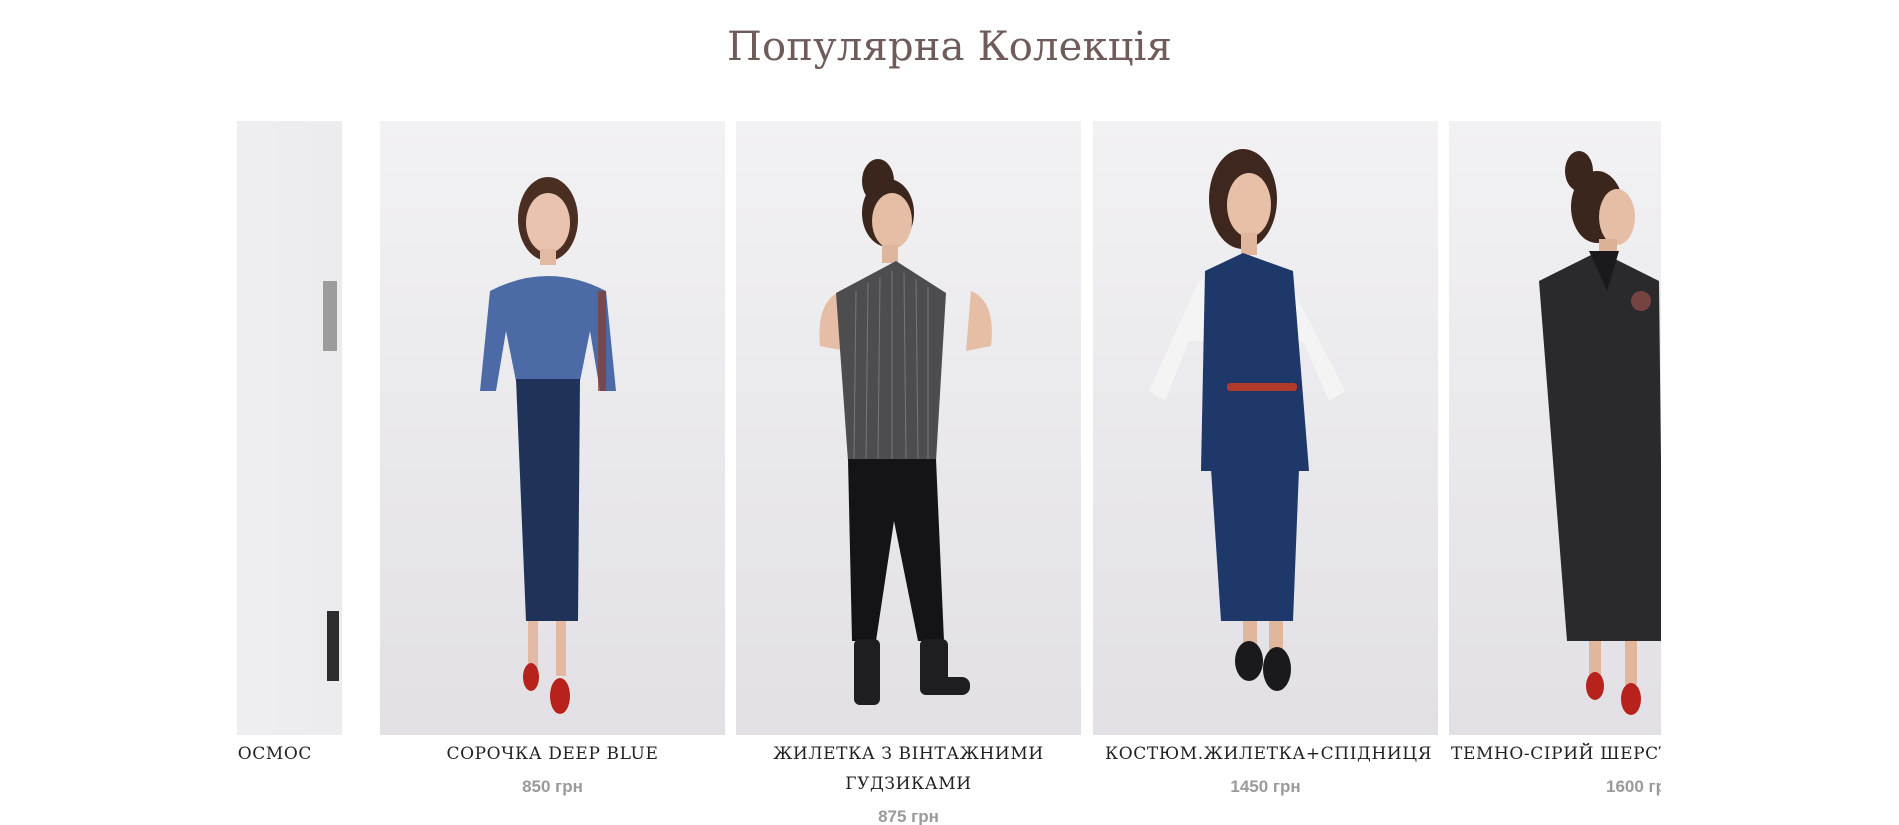 The image size is (1899, 825). I want to click on product-card: СОРОЧКА DEEP BLUE 850 грн, so click(552, 459).